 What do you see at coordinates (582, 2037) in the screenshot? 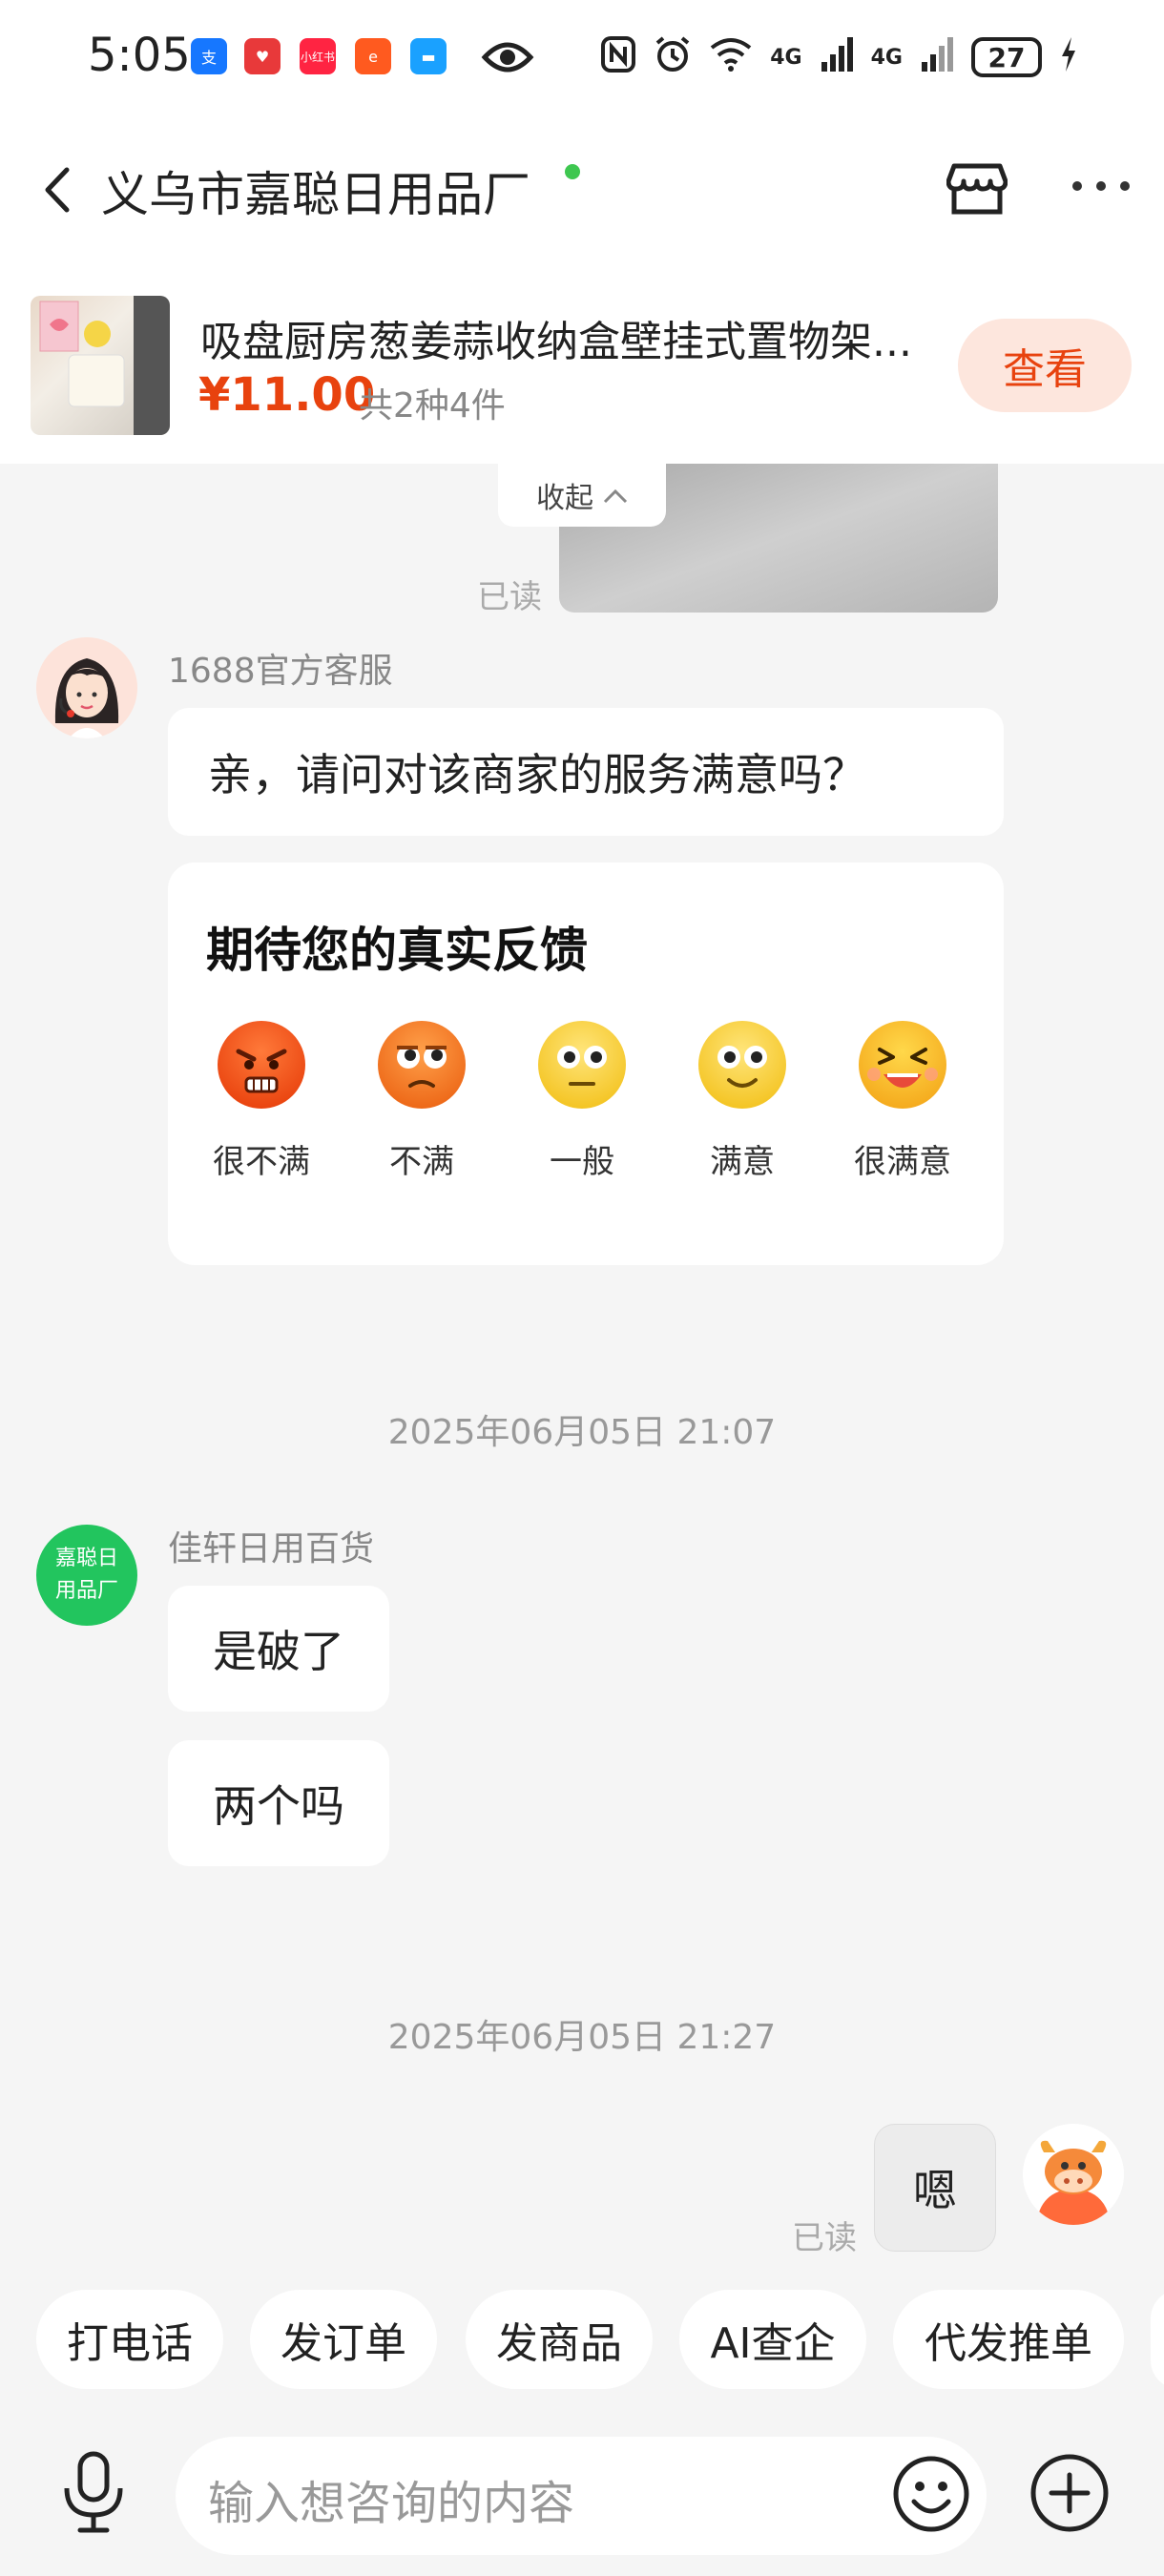
I see `message-timestamp: 2025年06月05日 21:27` at bounding box center [582, 2037].